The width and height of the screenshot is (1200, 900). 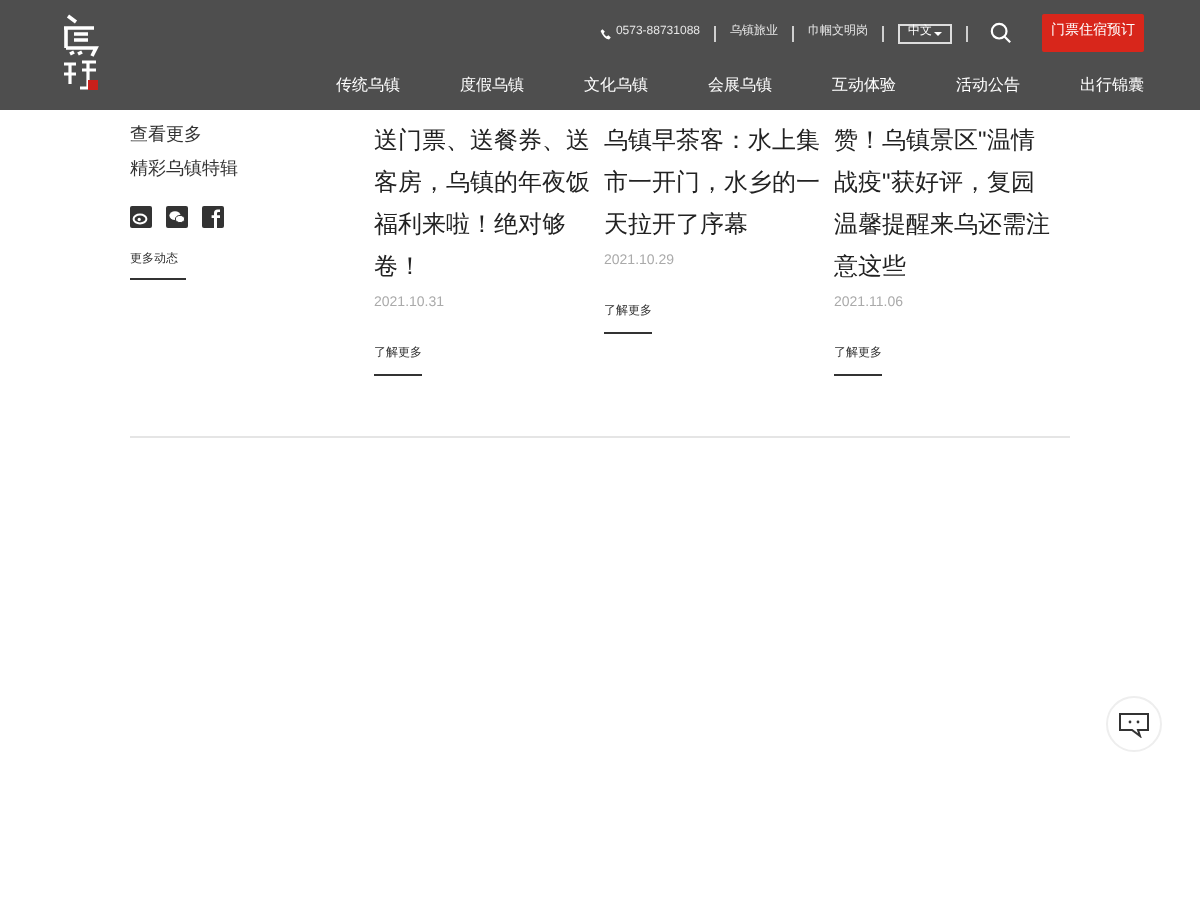 I want to click on search-icon, so click(x=1001, y=33).